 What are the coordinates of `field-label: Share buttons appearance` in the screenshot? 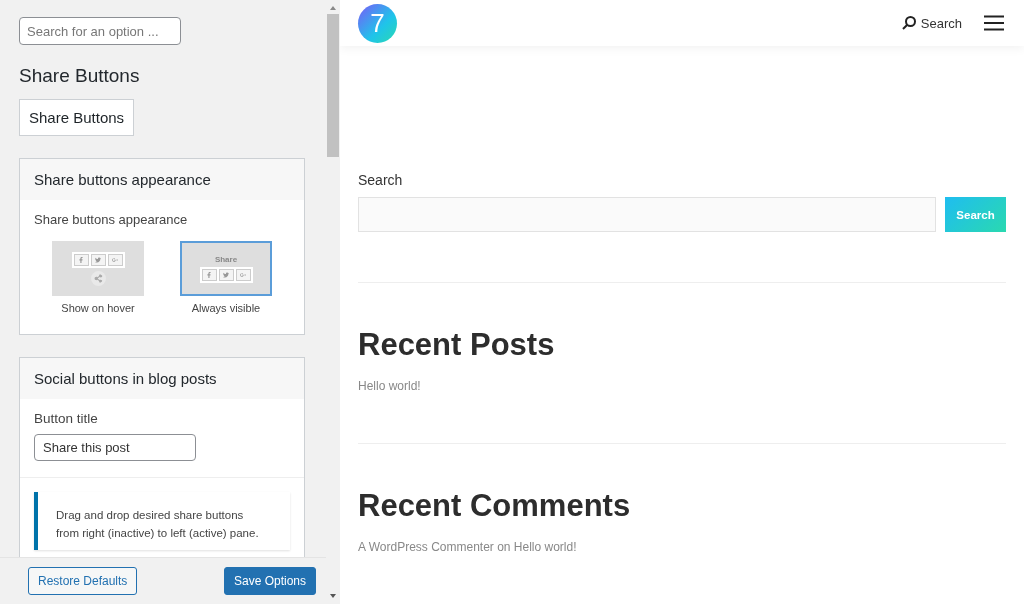 It's located at (111, 219).